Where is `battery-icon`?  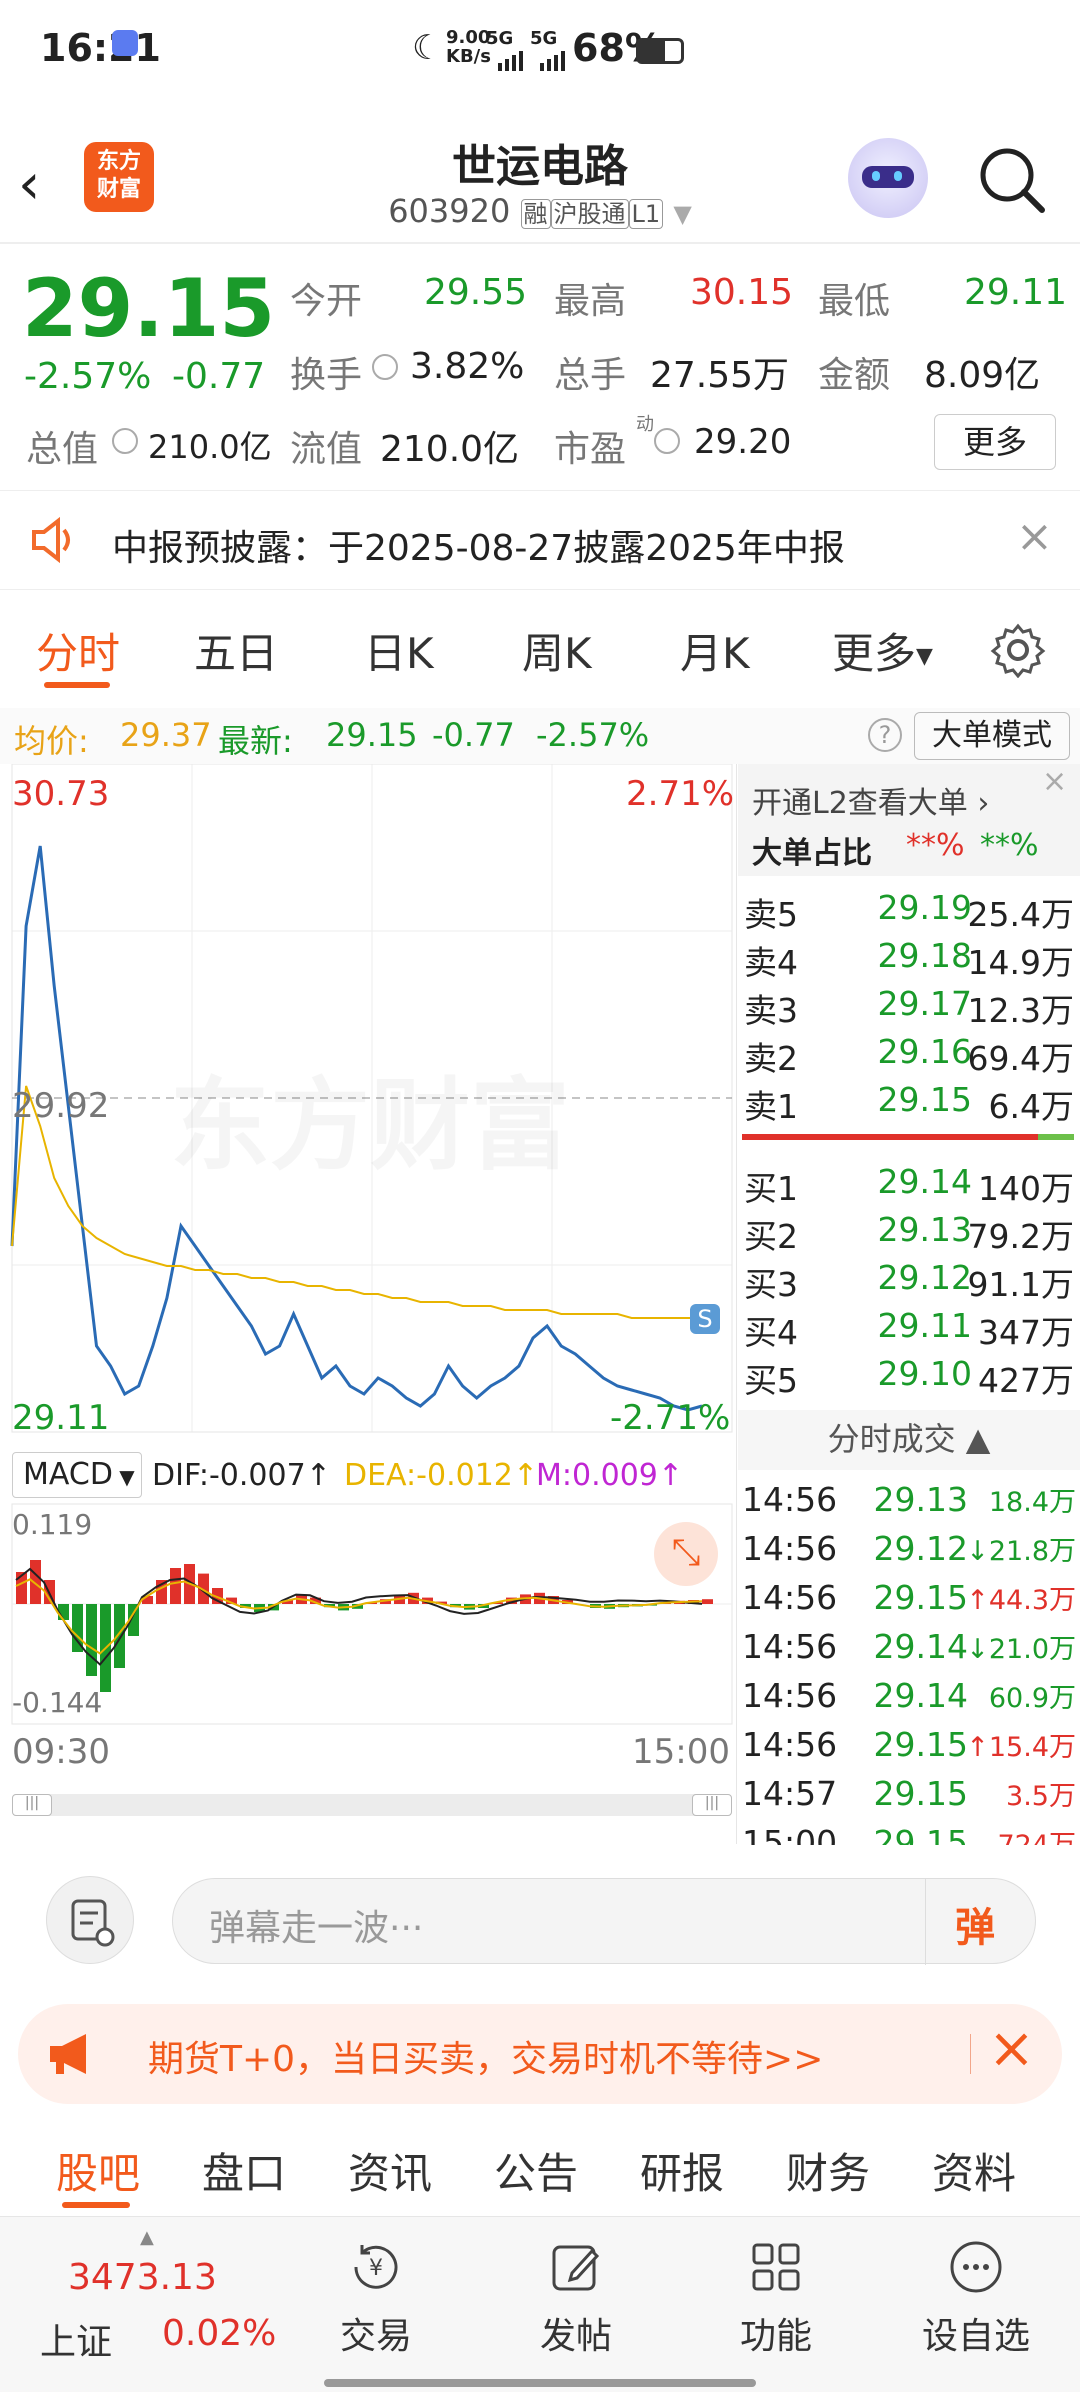
battery-icon is located at coordinates (660, 51).